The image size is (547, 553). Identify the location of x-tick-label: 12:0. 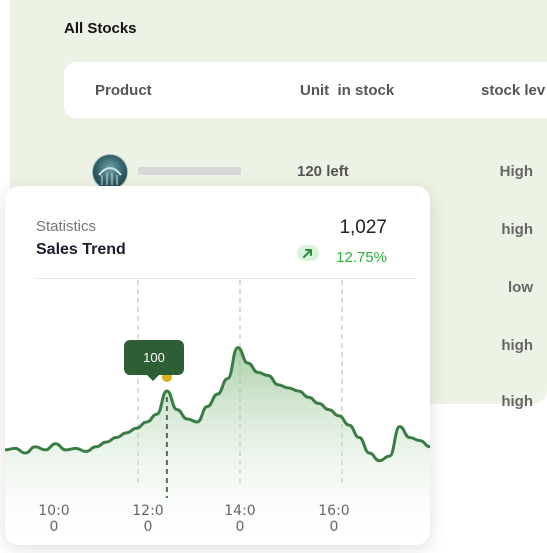
(148, 511).